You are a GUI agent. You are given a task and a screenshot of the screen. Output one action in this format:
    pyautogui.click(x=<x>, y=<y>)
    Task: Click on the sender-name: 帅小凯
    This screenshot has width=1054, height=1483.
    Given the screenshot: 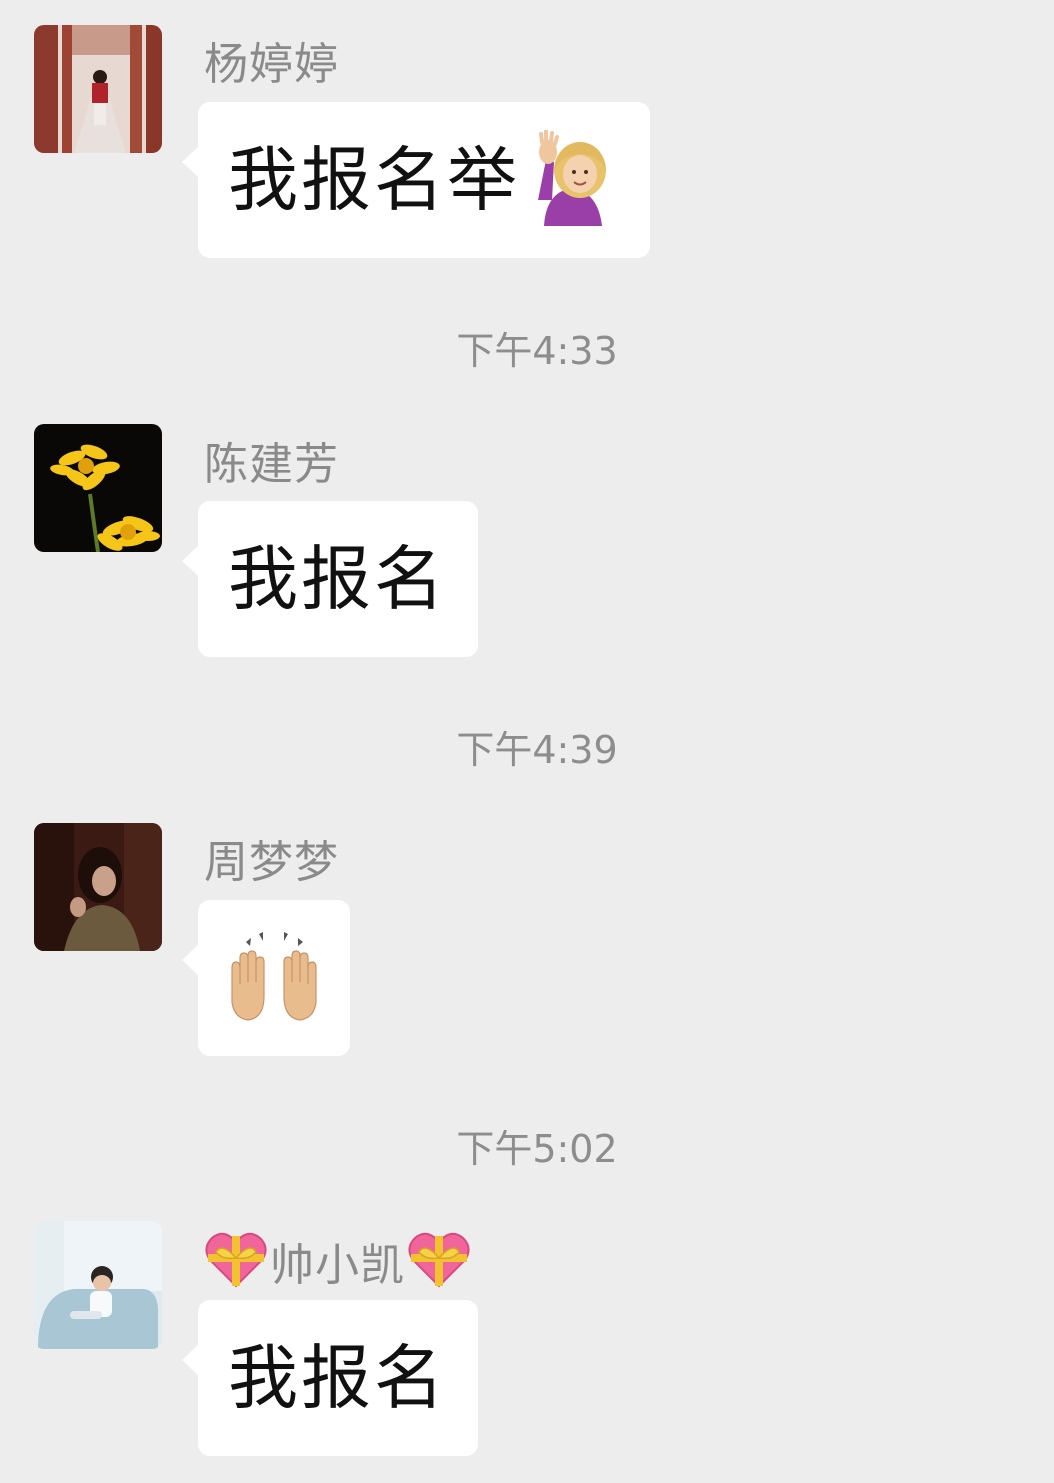 What is the action you would take?
    pyautogui.click(x=337, y=1265)
    